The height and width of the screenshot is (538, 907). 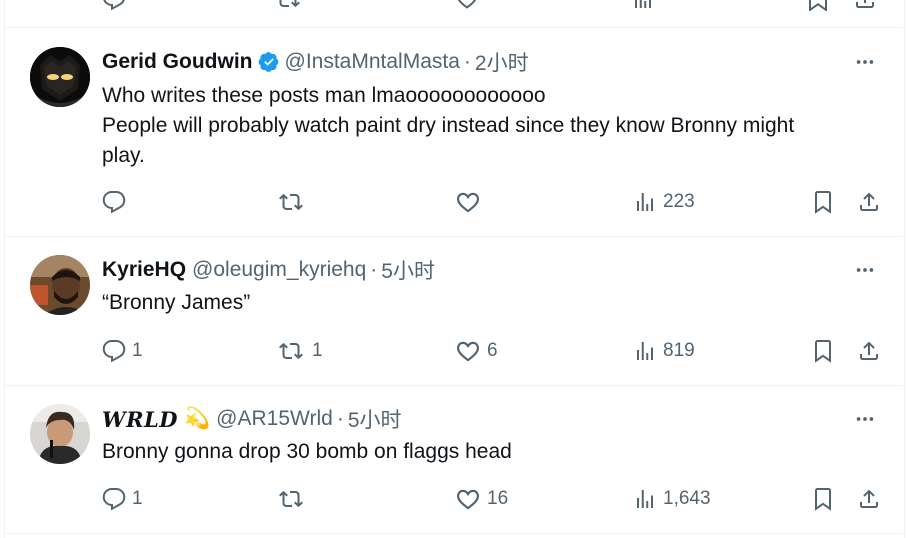 I want to click on views-button: 1,643, so click(x=672, y=499).